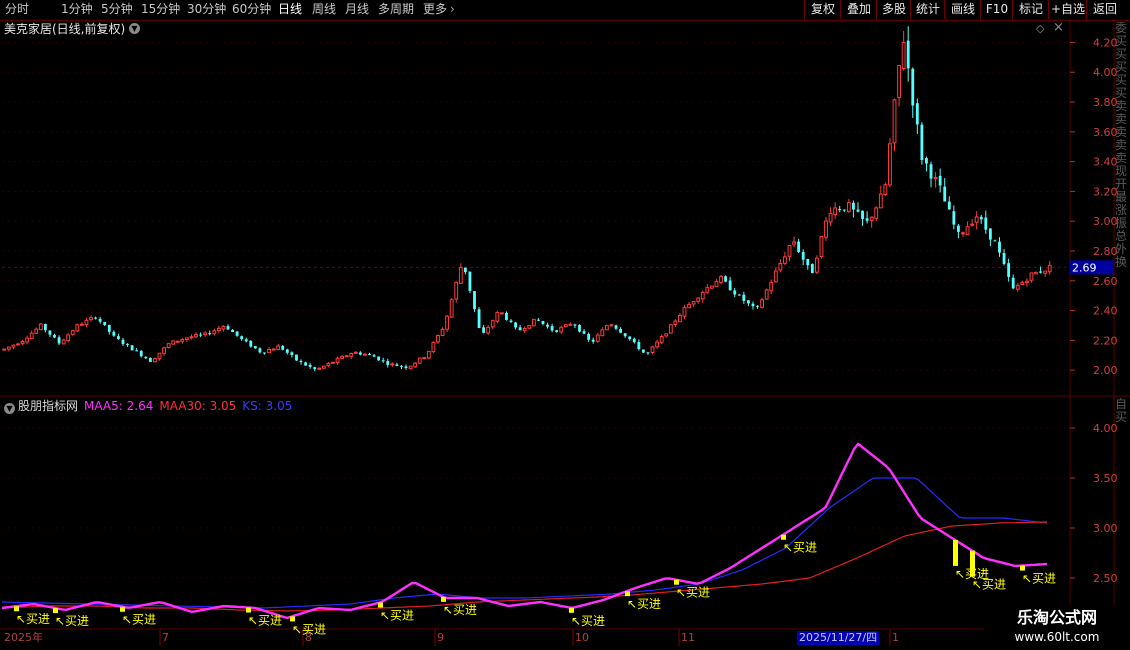 Image resolution: width=1130 pixels, height=650 pixels. What do you see at coordinates (117, 9) in the screenshot?
I see `period-tab-5min: 5分钟` at bounding box center [117, 9].